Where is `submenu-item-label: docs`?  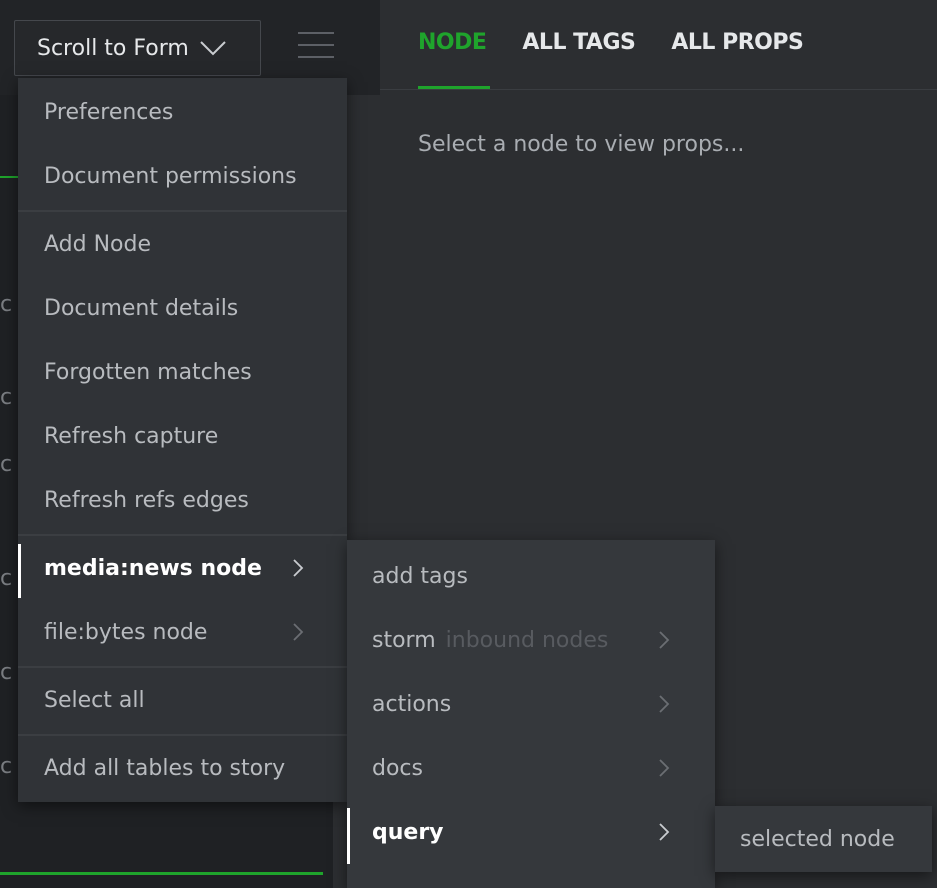
submenu-item-label: docs is located at coordinates (397, 768).